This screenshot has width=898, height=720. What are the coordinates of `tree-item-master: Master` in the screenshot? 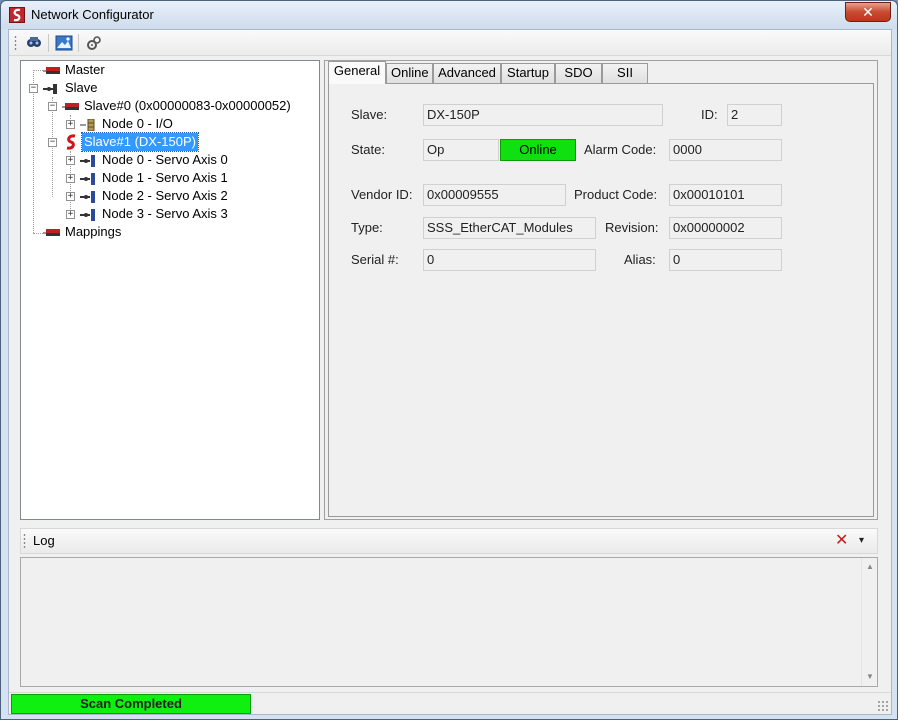 It's located at (170, 70).